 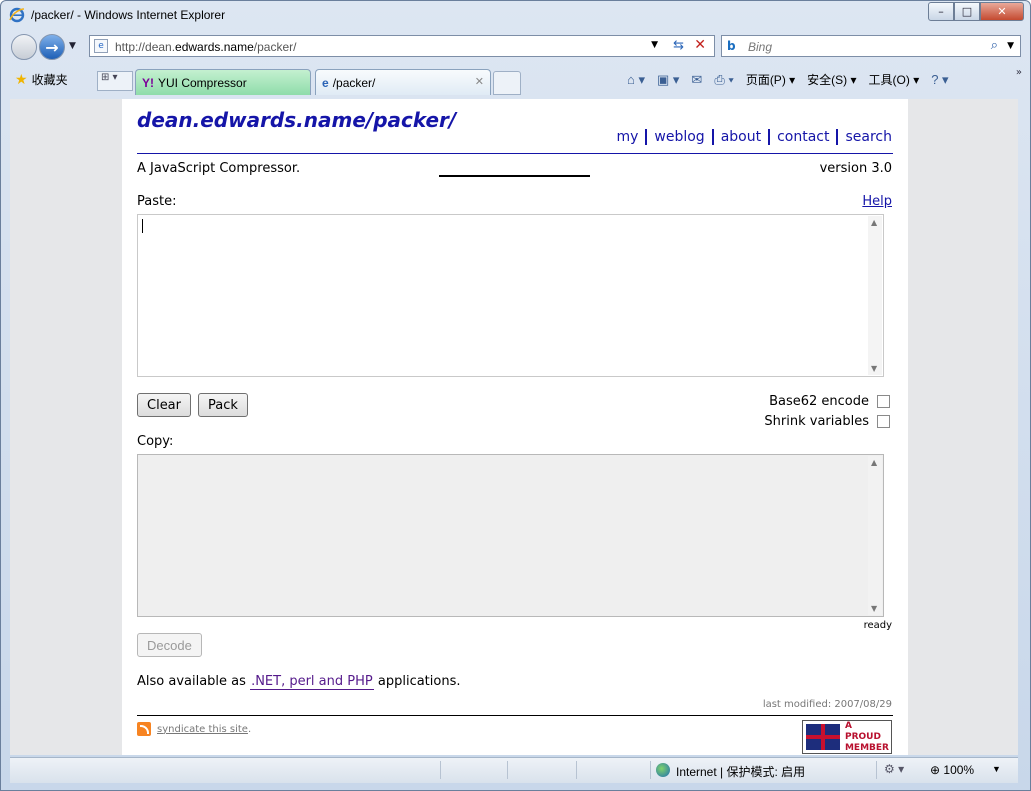 What do you see at coordinates (128, 15) in the screenshot?
I see `window-title: /packer/ - Windows Internet Explorer` at bounding box center [128, 15].